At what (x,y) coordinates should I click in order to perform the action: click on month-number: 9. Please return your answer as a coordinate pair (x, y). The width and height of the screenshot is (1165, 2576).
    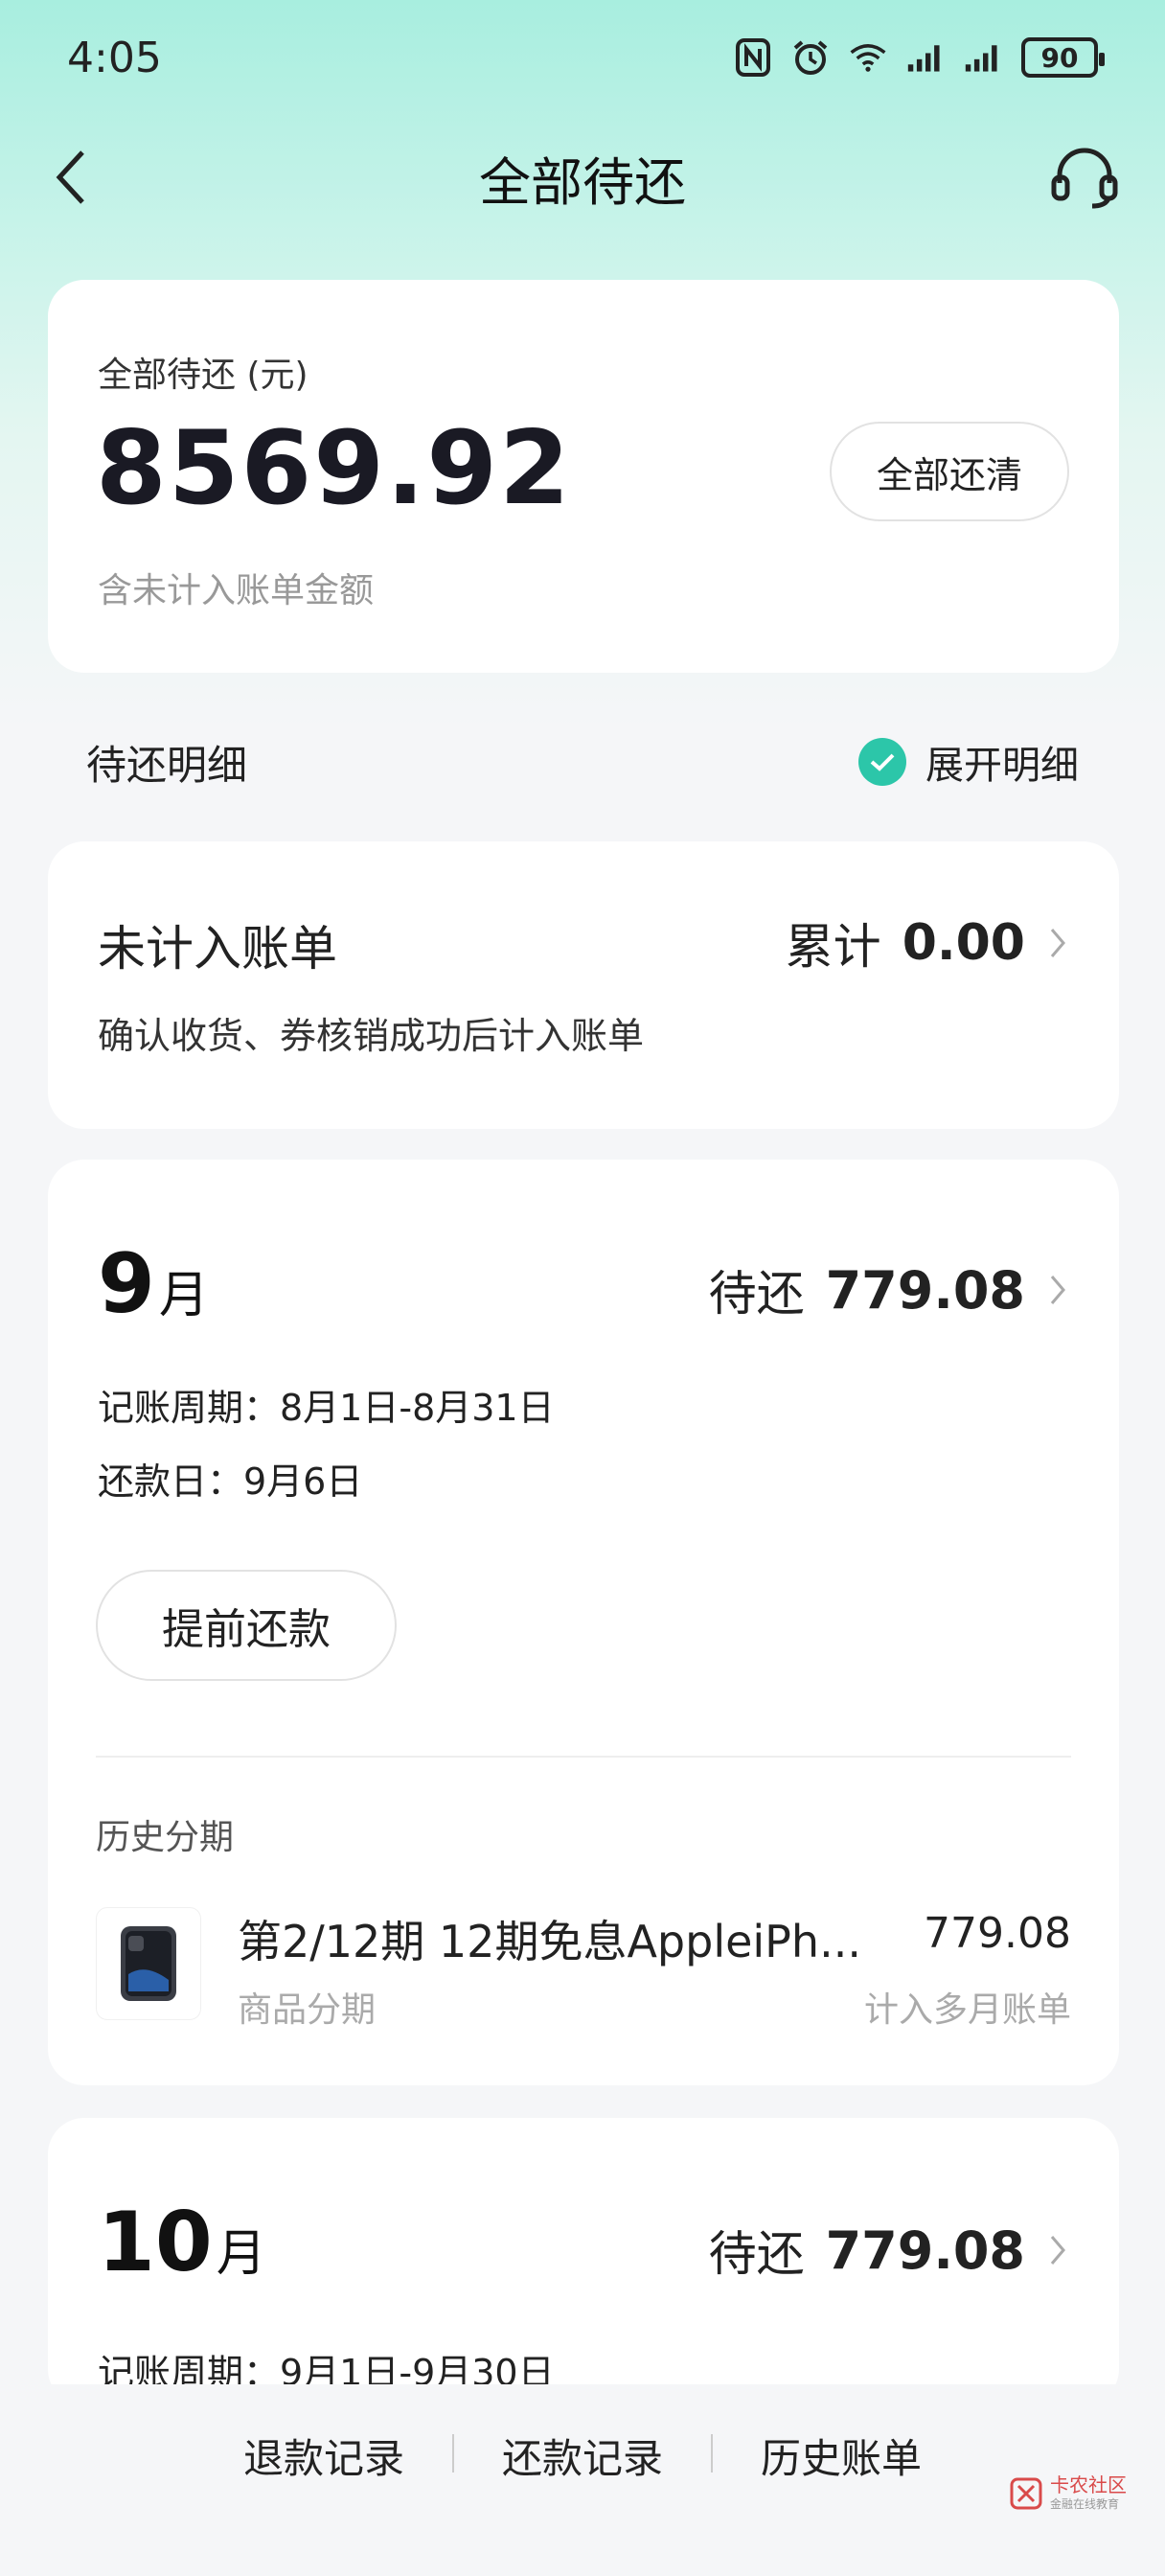
    Looking at the image, I should click on (127, 1284).